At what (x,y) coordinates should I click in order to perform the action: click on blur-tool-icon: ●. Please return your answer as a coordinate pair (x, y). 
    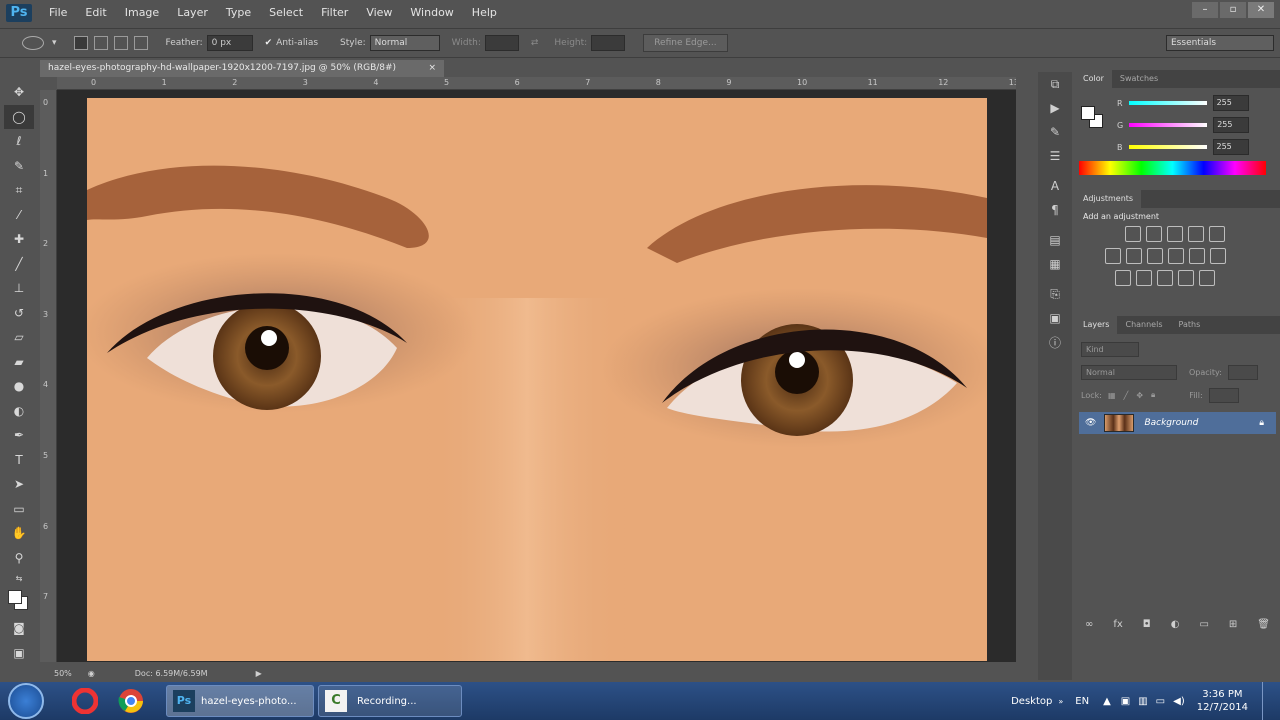
    Looking at the image, I should click on (19, 386).